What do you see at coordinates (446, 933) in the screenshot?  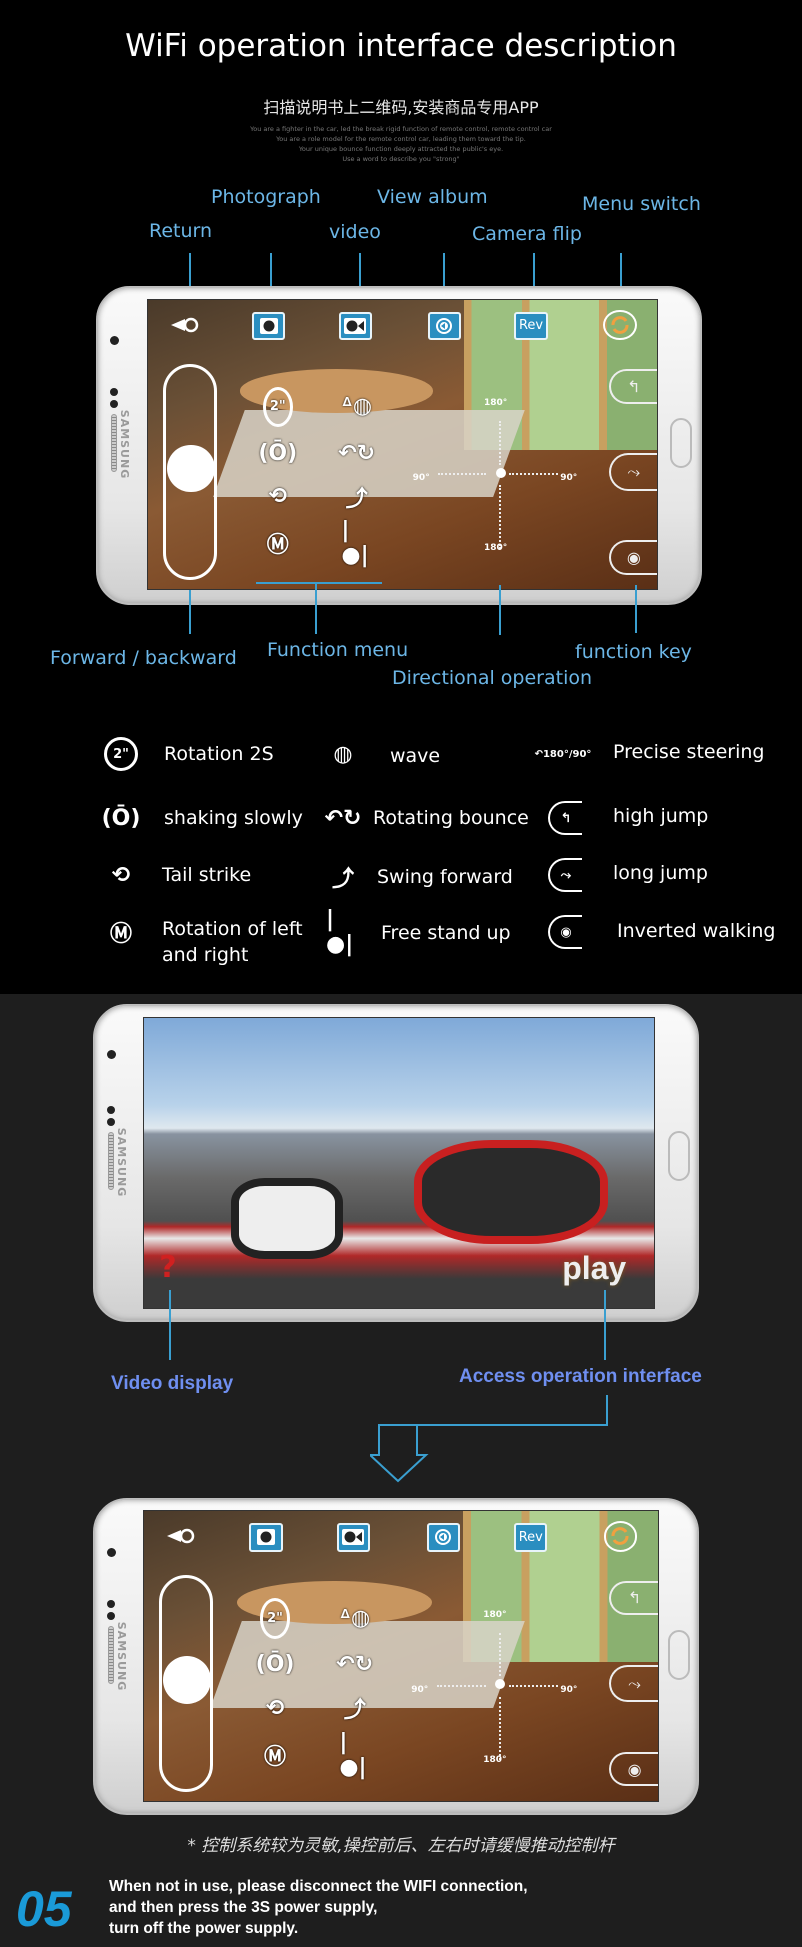 I see `legend-label: Free stand up` at bounding box center [446, 933].